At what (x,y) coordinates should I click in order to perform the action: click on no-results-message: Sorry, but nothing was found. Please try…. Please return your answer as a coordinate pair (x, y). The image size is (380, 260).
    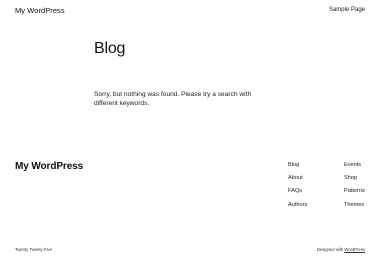
    Looking at the image, I should click on (173, 99).